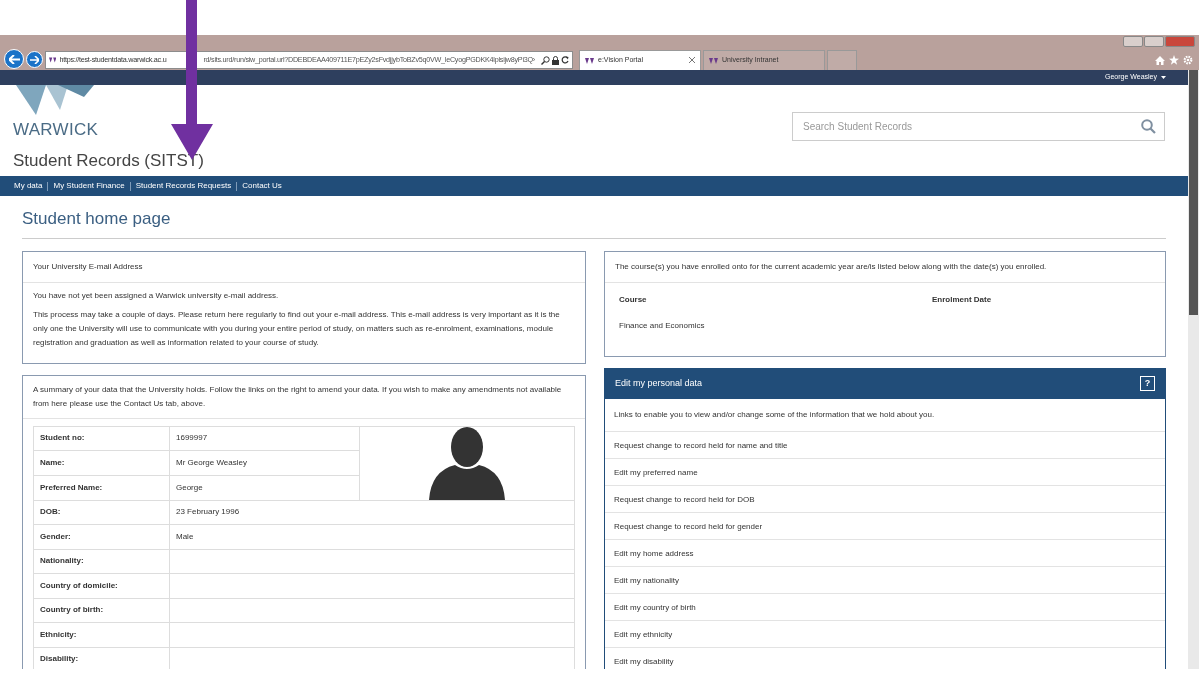 This screenshot has height=684, width=1199. What do you see at coordinates (55, 100) in the screenshot?
I see `logo-icon` at bounding box center [55, 100].